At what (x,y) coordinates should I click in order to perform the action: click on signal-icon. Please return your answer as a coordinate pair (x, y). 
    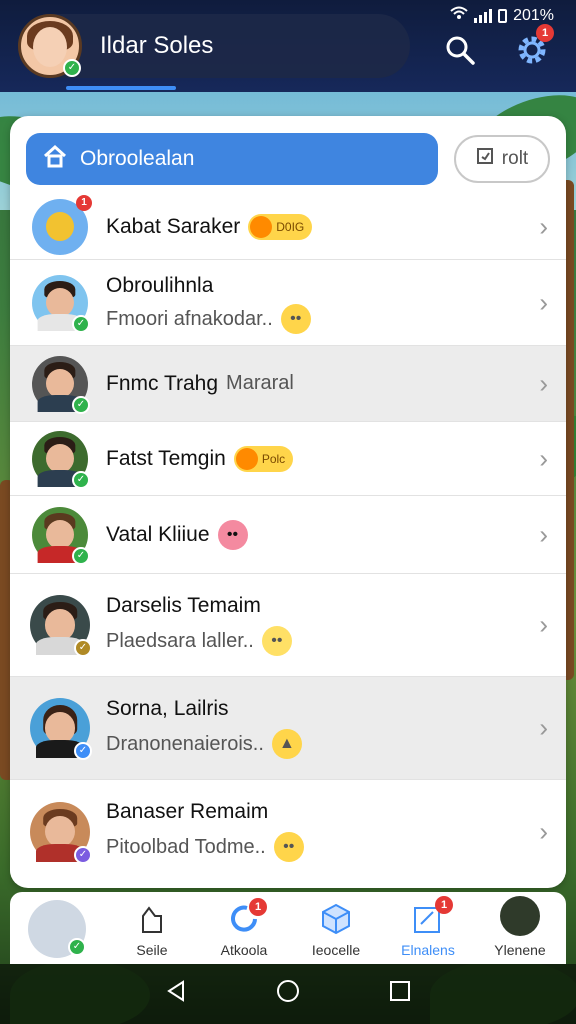
    Looking at the image, I should click on (483, 15).